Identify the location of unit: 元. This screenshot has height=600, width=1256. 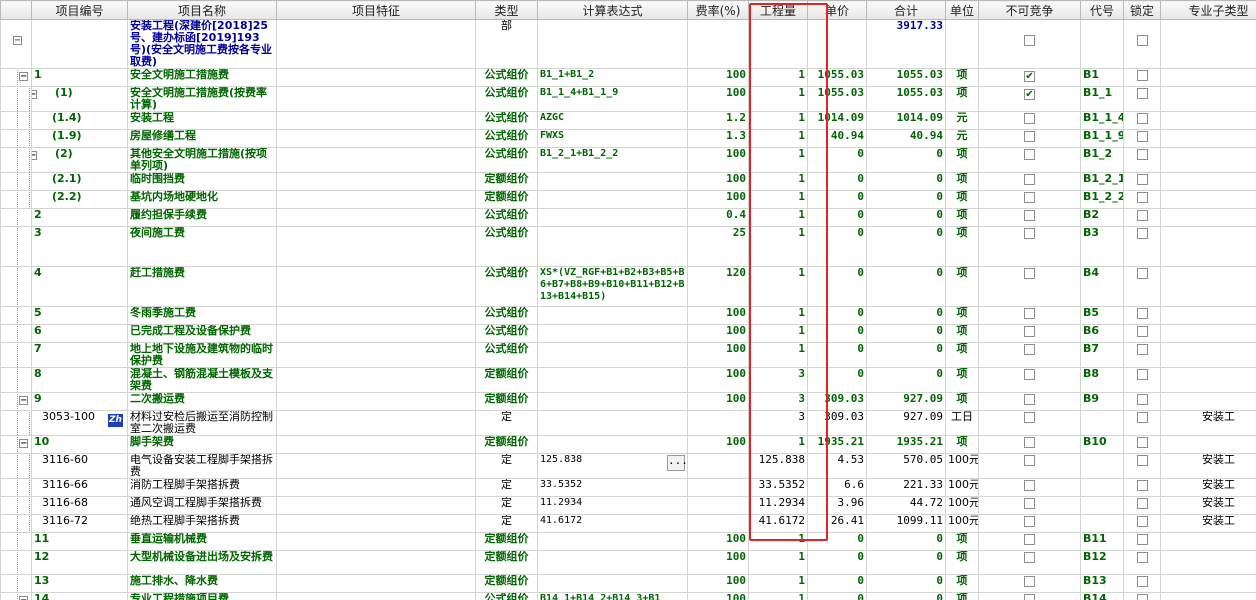
(962, 120).